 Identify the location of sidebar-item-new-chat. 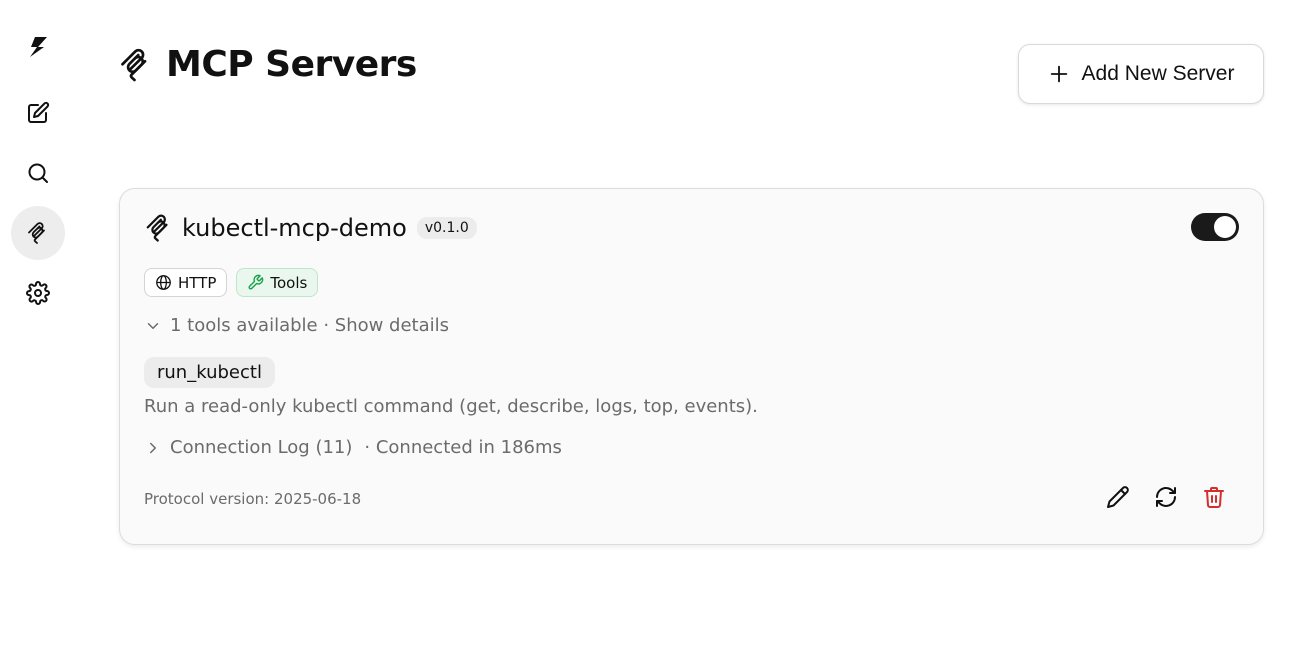
(38, 113).